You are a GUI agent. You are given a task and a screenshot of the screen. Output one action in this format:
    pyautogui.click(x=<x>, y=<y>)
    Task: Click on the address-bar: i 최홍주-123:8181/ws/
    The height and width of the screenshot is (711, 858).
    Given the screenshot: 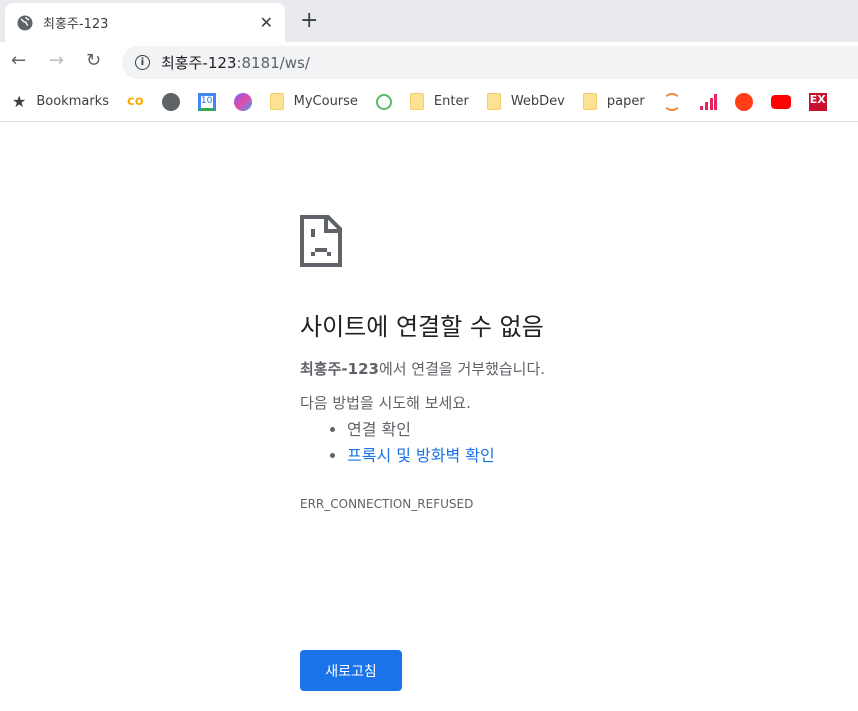 What is the action you would take?
    pyautogui.click(x=490, y=62)
    